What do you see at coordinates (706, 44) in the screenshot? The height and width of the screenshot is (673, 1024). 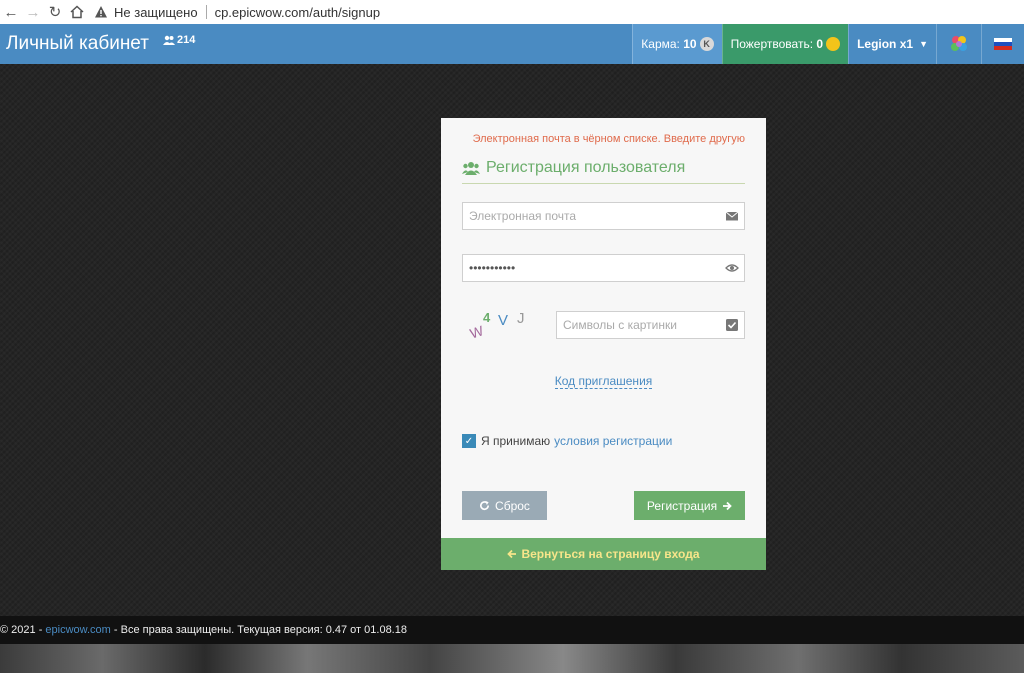 I see `karma-coin-icon: K` at bounding box center [706, 44].